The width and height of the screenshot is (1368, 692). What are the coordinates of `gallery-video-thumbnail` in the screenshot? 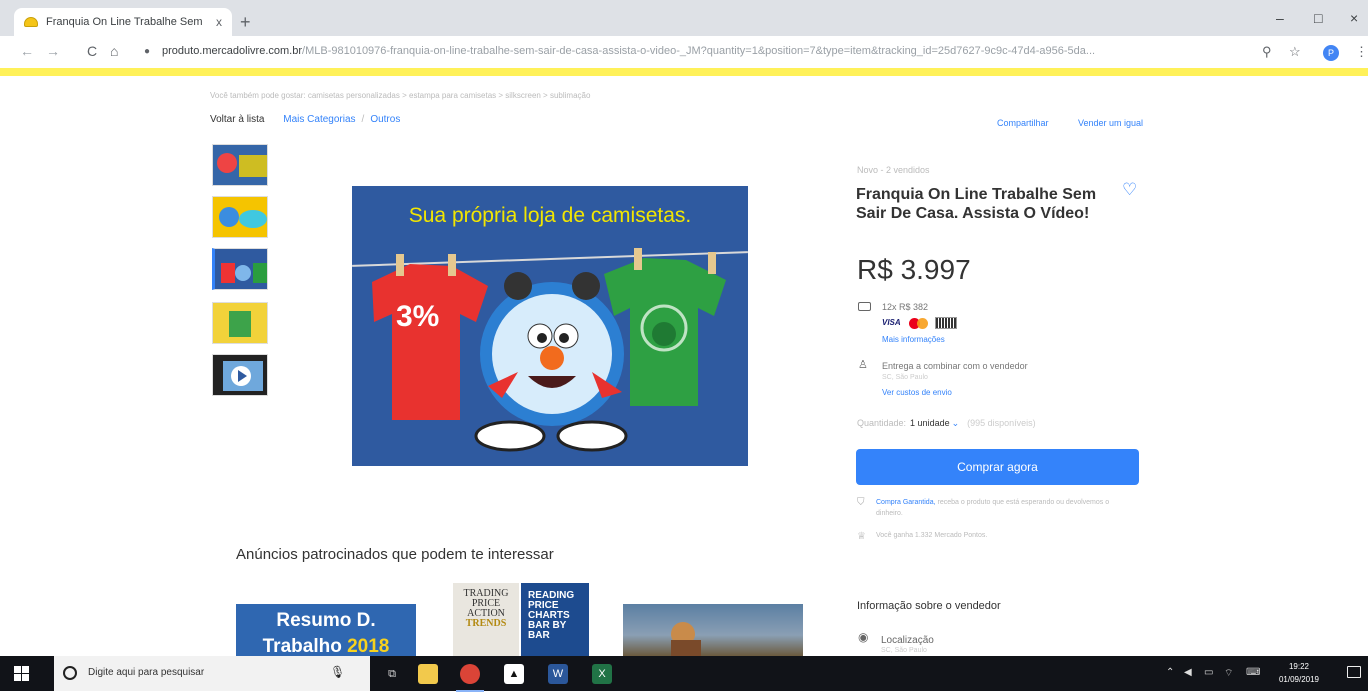 It's located at (240, 375).